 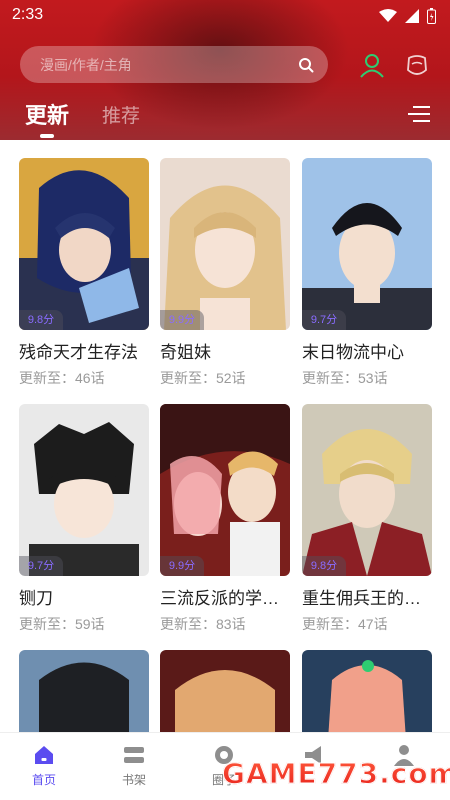 What do you see at coordinates (345, 378) in the screenshot?
I see `comic-update: 更新至：53话` at bounding box center [345, 378].